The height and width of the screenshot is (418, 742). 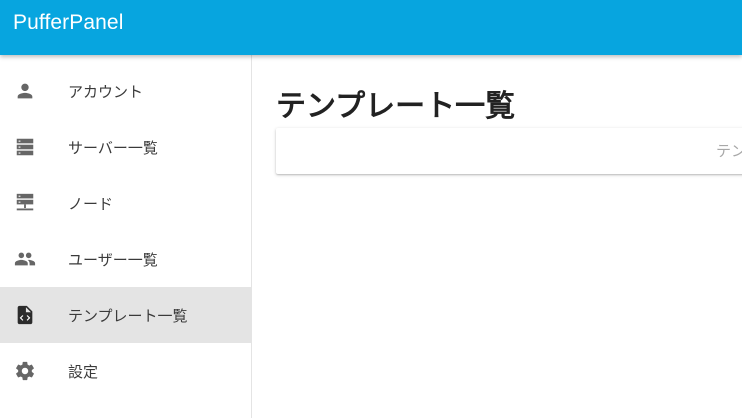 I want to click on sidebar-item-label: サーバー一覧, so click(x=113, y=148).